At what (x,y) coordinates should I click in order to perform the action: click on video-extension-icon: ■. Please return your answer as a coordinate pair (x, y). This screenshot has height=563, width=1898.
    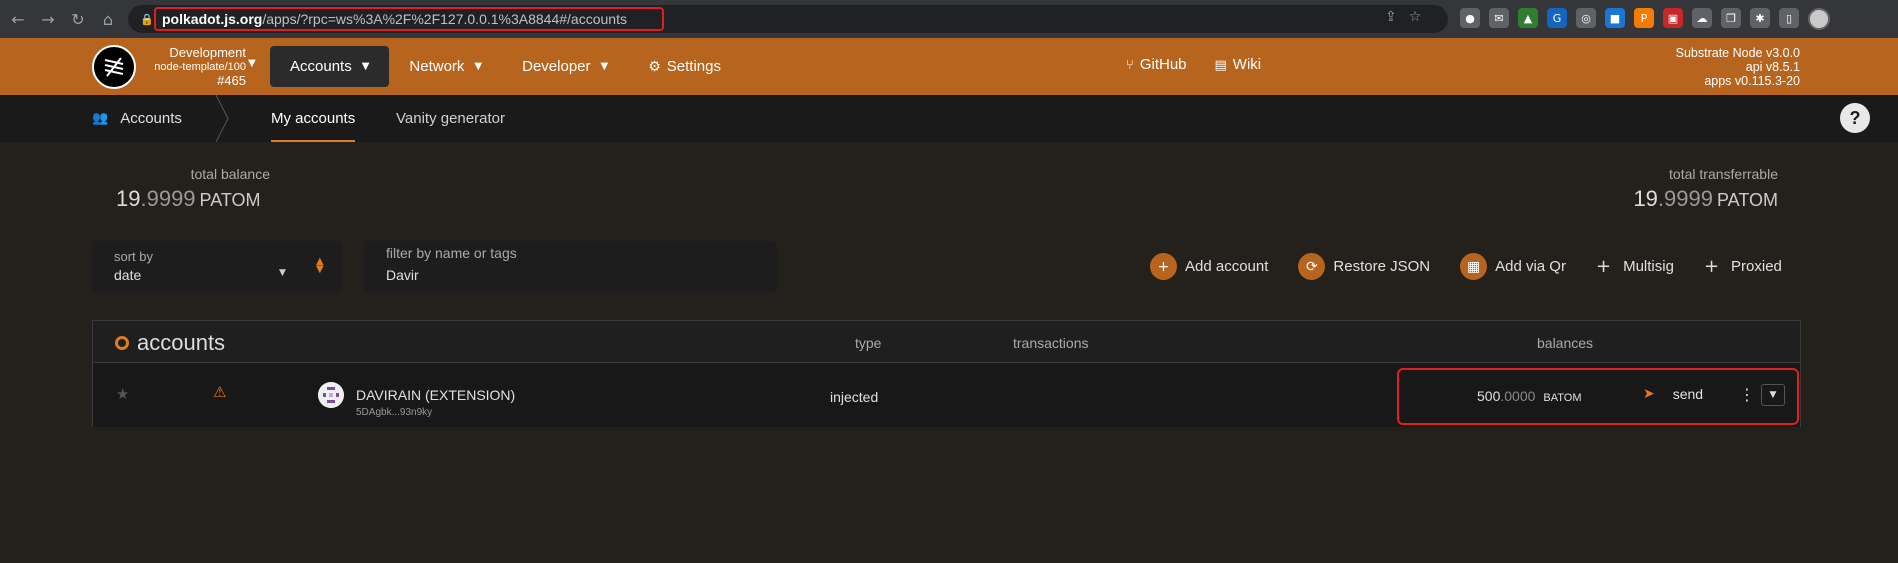
    Looking at the image, I should click on (1615, 18).